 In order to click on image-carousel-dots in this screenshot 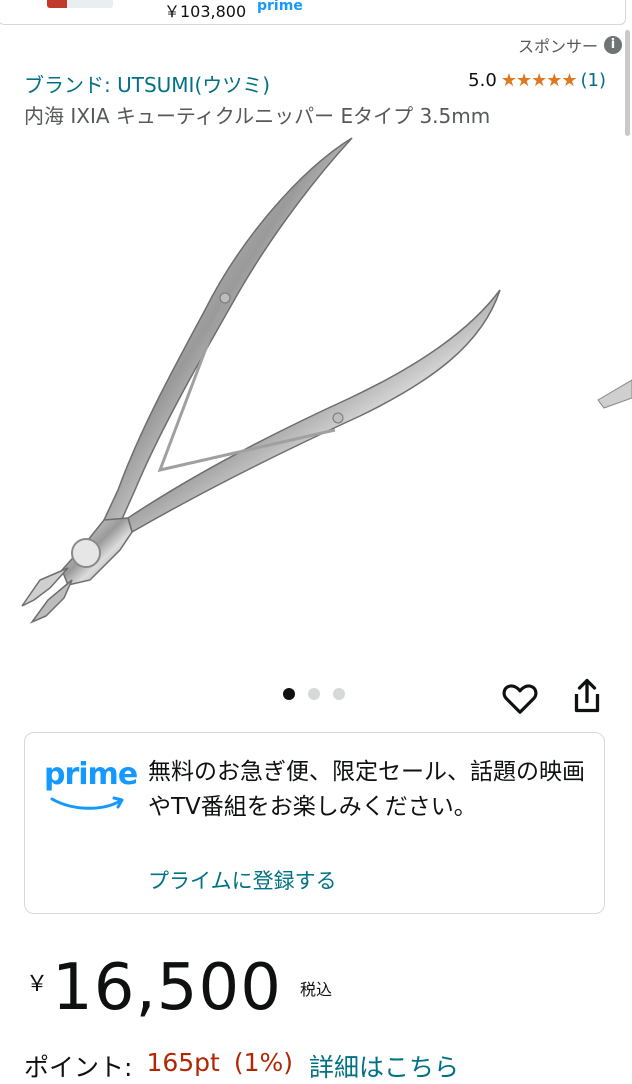, I will do `click(314, 694)`.